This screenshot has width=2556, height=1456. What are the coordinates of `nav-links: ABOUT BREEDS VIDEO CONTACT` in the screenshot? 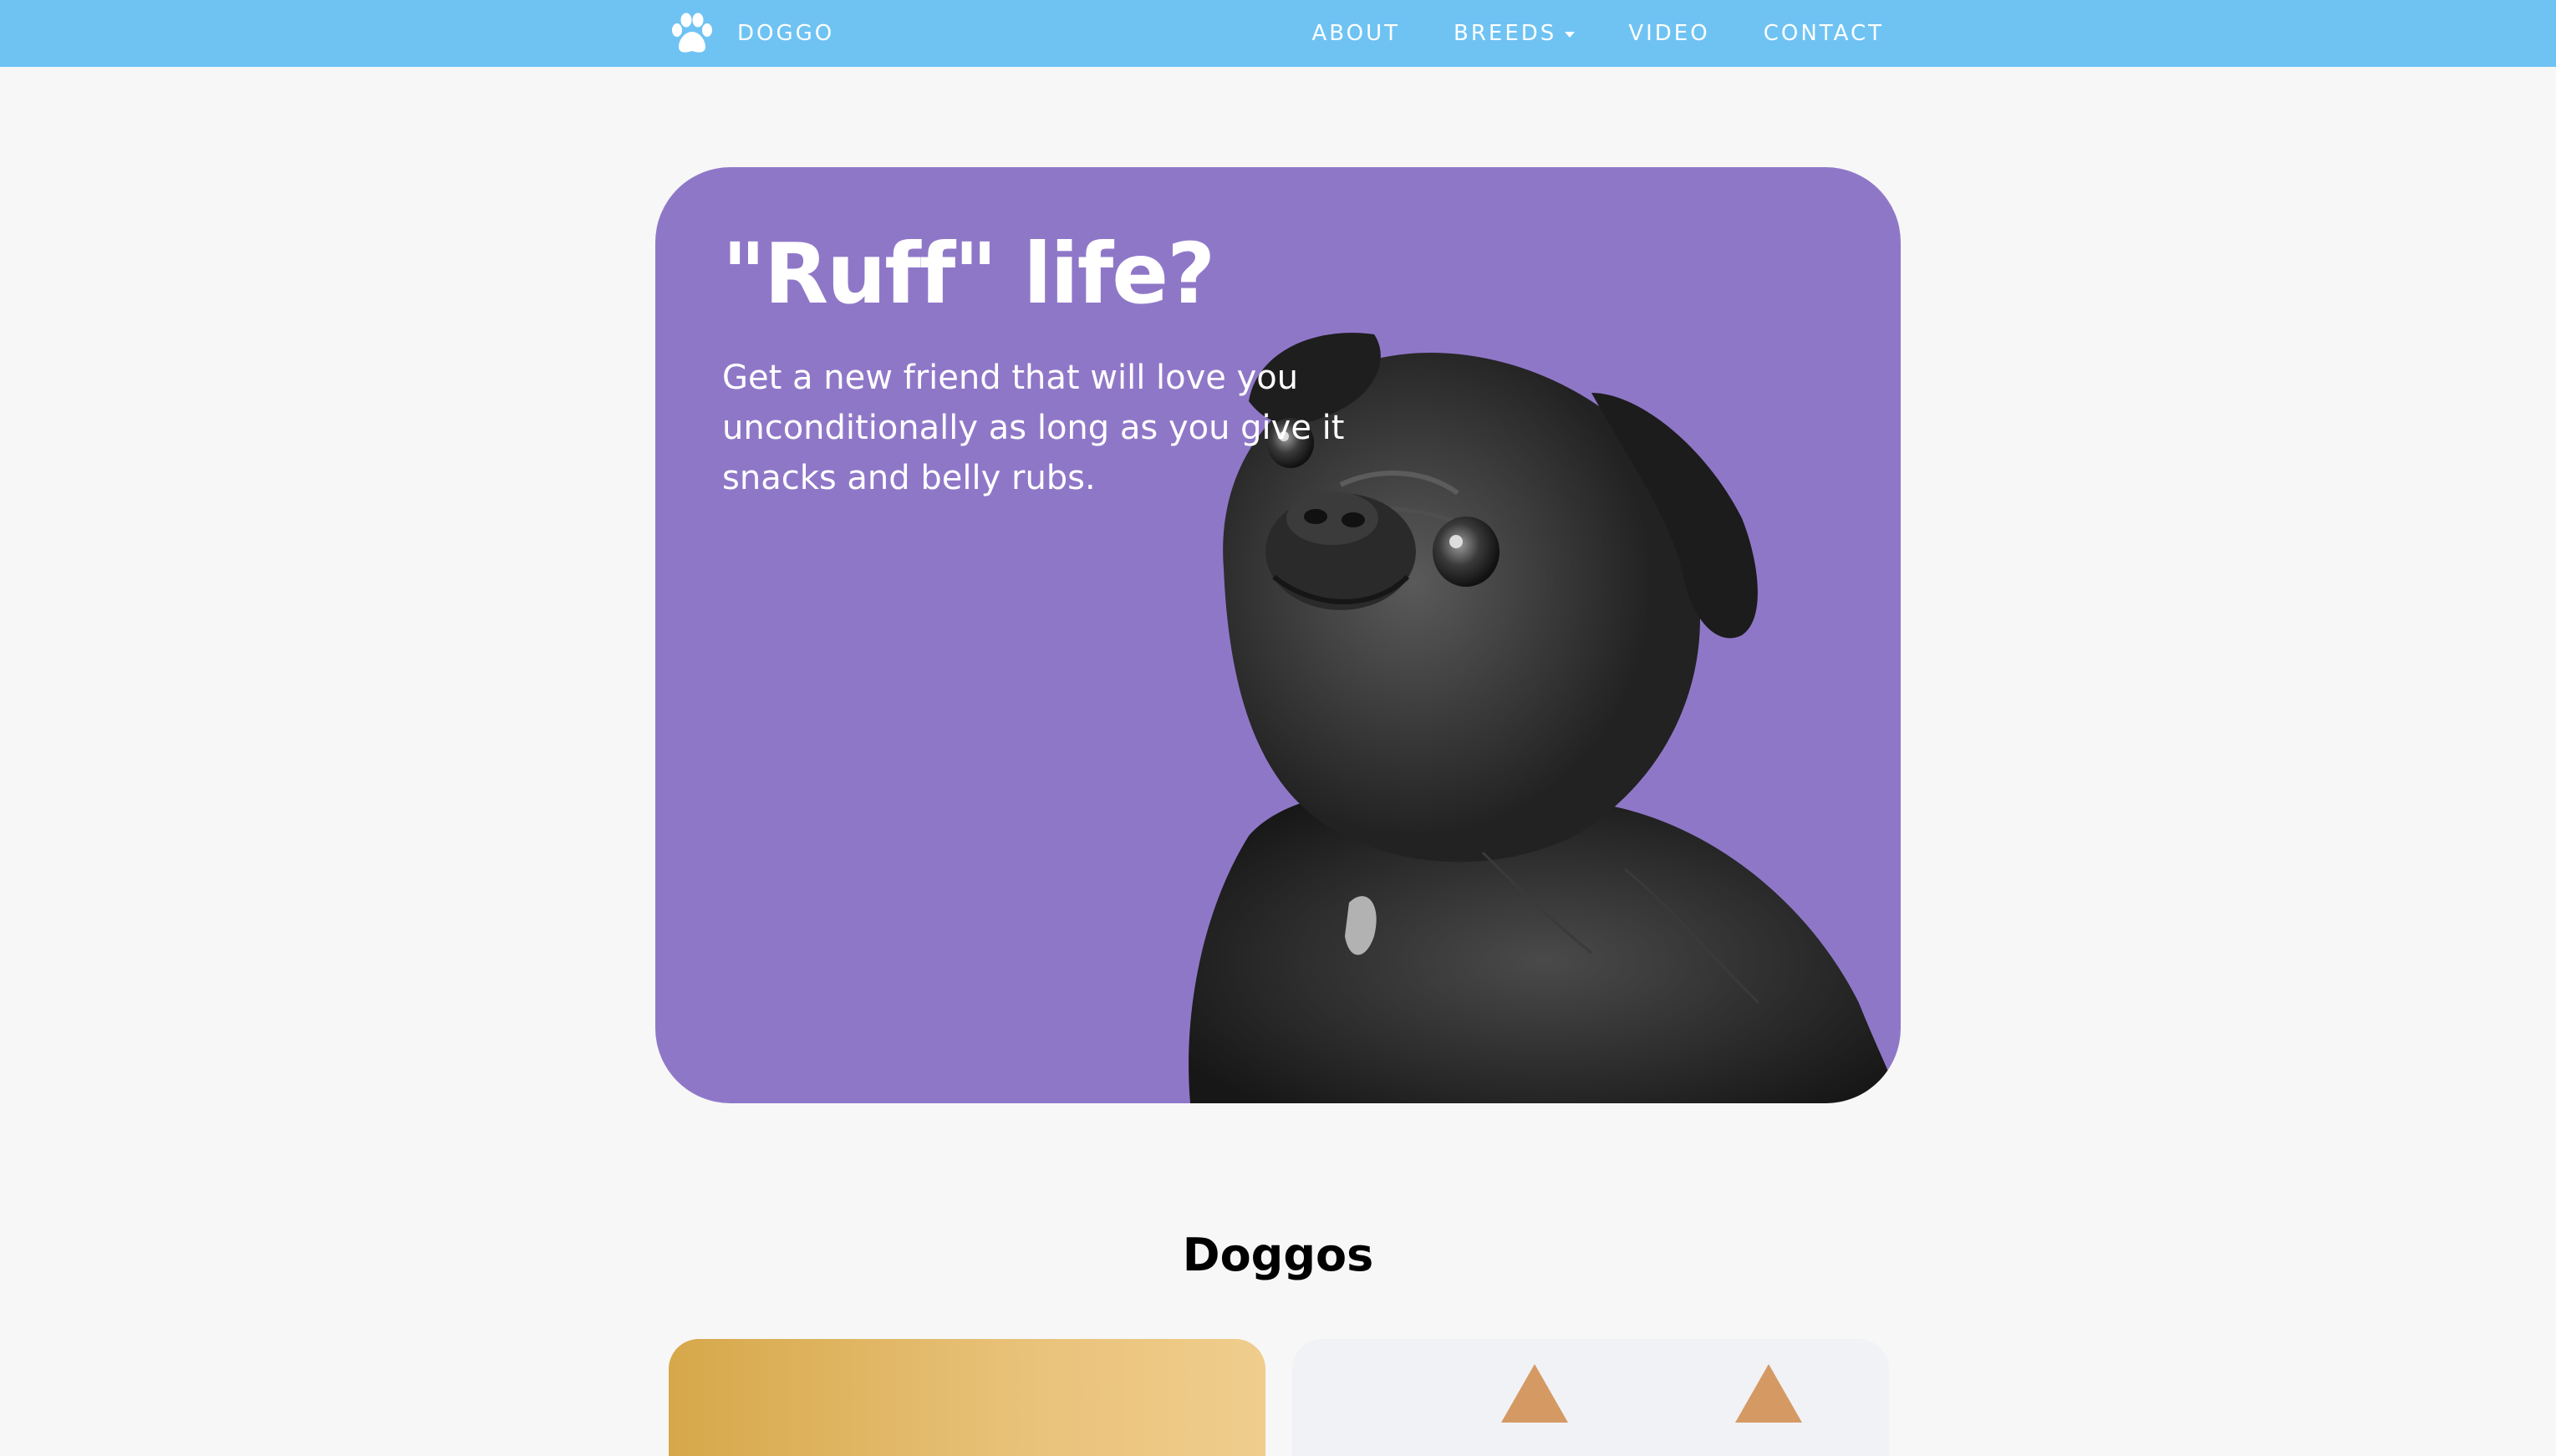 It's located at (1597, 33).